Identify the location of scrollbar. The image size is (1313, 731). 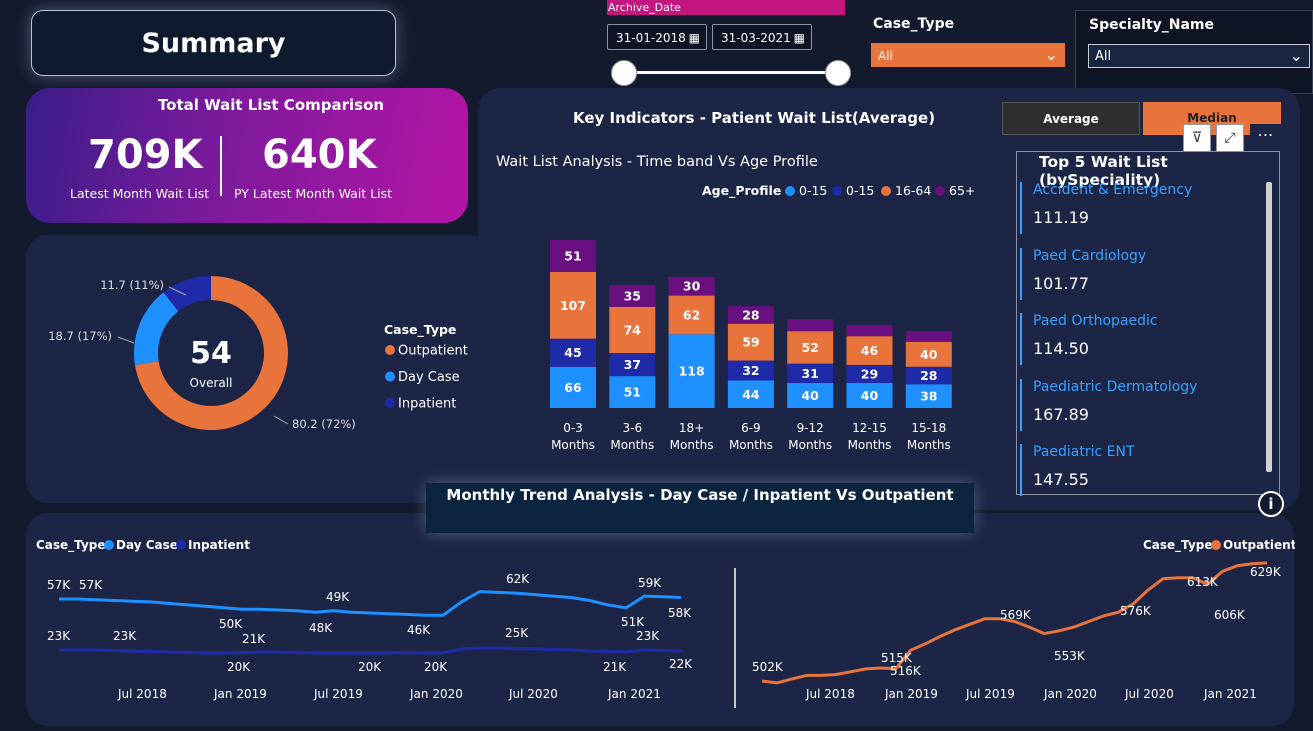
(1269, 327).